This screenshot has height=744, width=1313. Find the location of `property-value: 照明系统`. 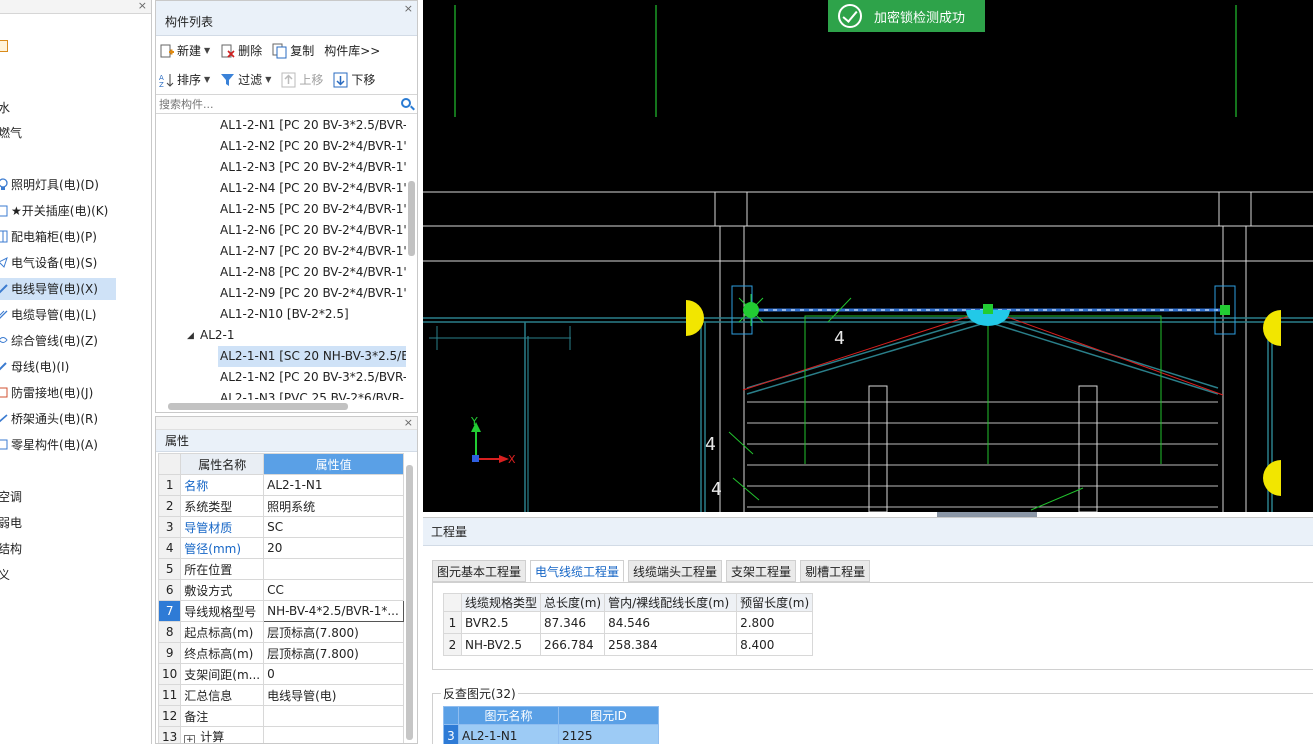

property-value: 照明系统 is located at coordinates (334, 506).